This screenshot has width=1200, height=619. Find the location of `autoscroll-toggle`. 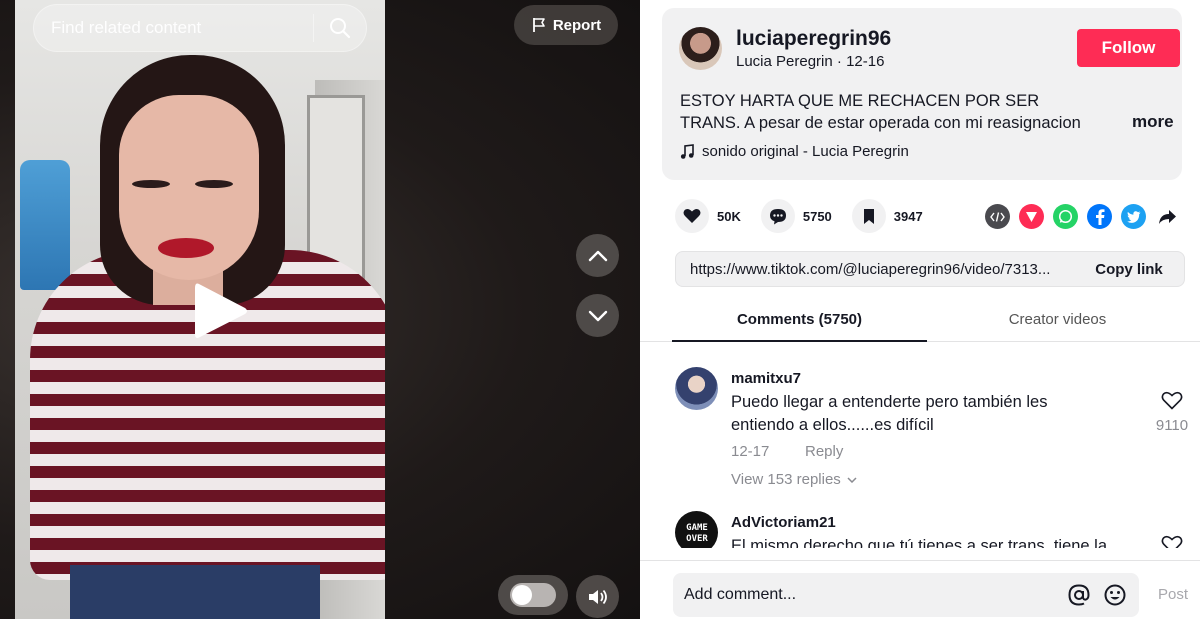

autoscroll-toggle is located at coordinates (533, 595).